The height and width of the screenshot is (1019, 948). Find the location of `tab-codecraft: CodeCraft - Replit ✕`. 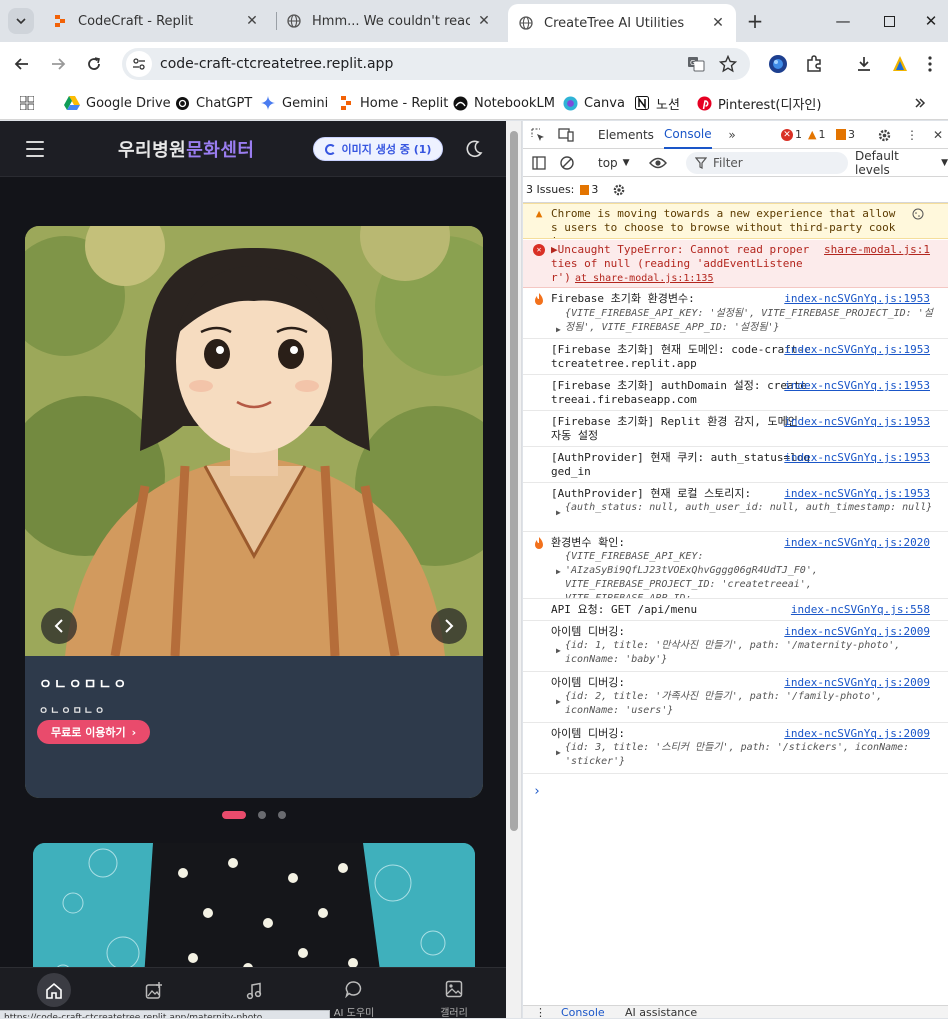

tab-codecraft: CodeCraft - Replit ✕ is located at coordinates (156, 21).